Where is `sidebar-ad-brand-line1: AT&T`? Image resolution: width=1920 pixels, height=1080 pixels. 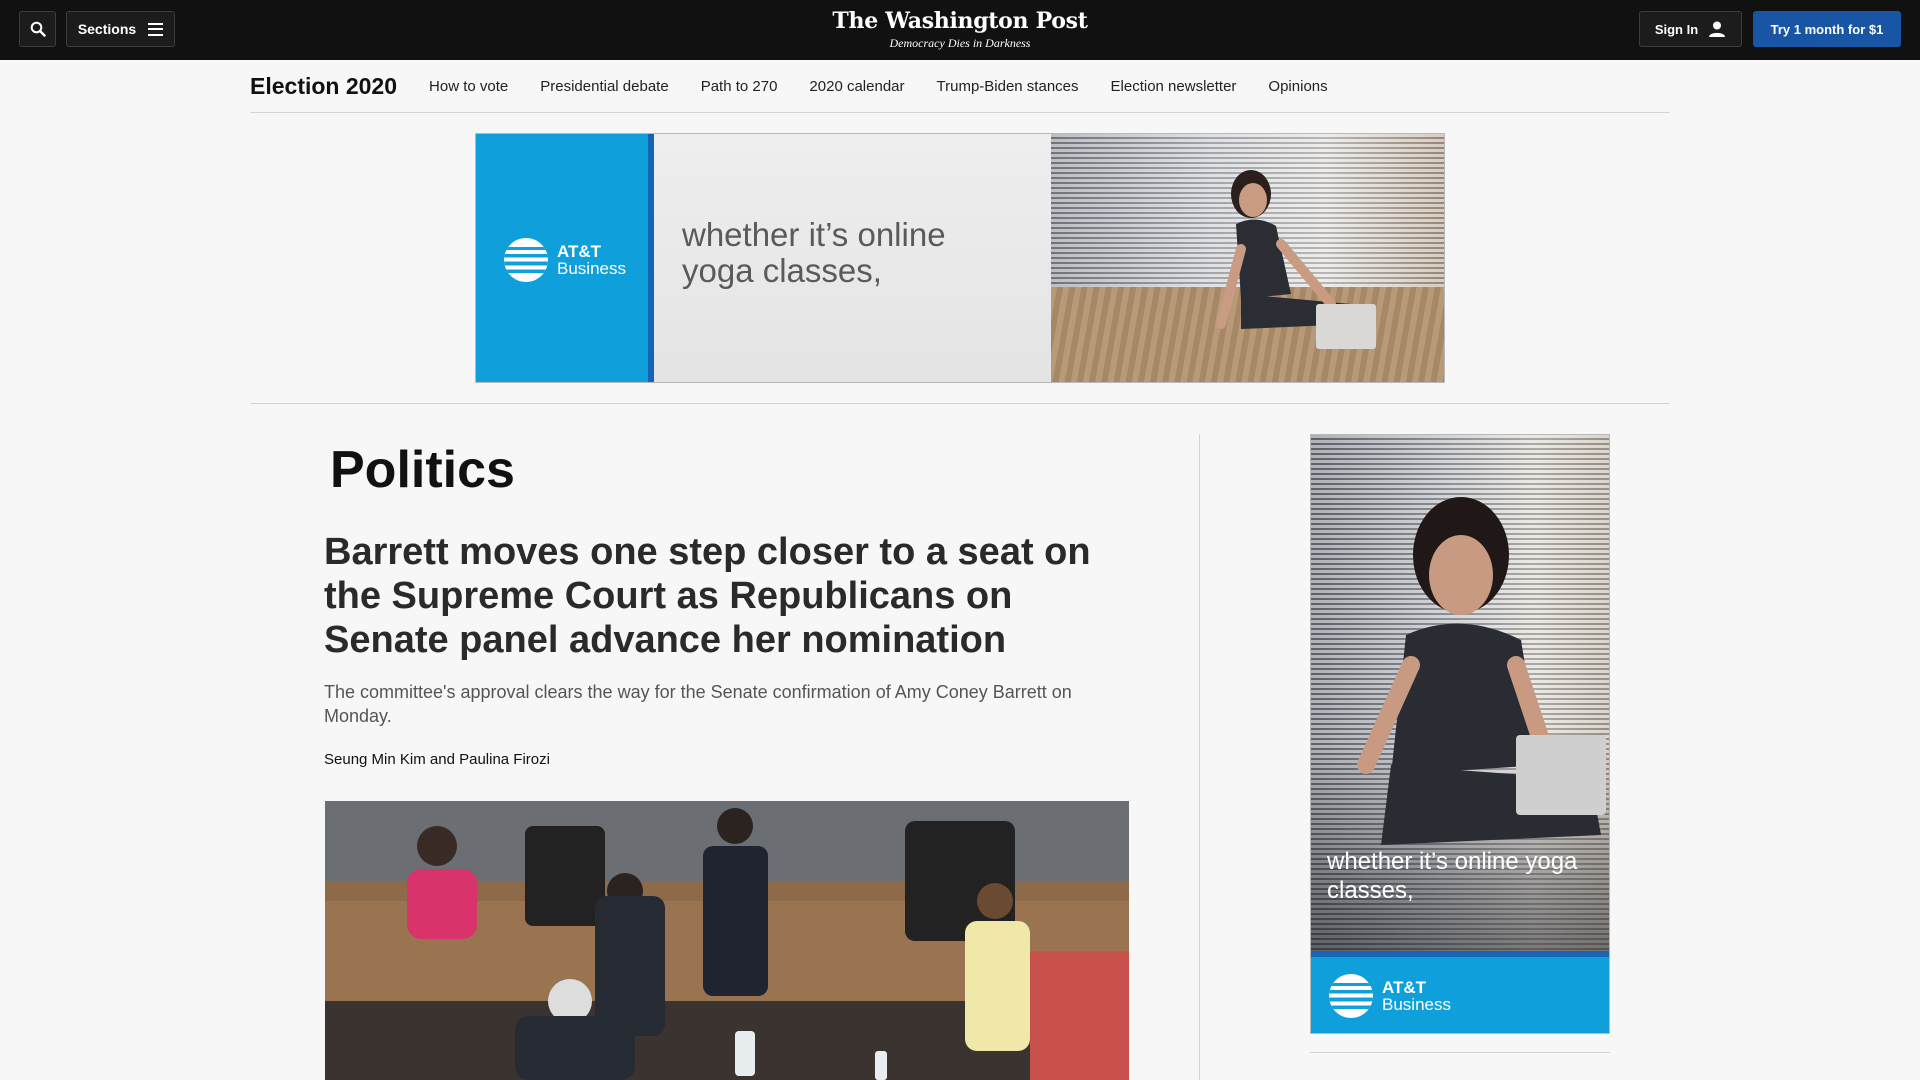
sidebar-ad-brand-line1: AT&T is located at coordinates (1404, 987).